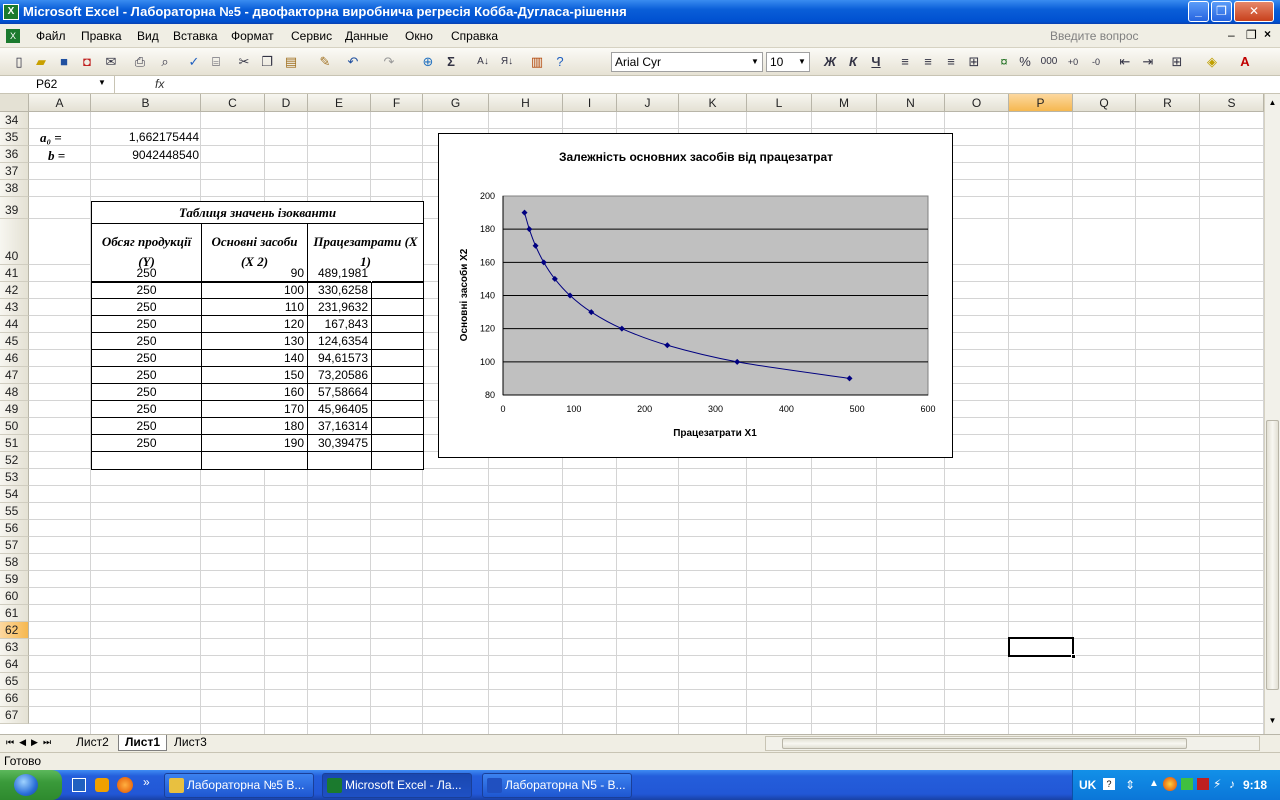  What do you see at coordinates (1049, 62) in the screenshot?
I see `comma-style-button: 000` at bounding box center [1049, 62].